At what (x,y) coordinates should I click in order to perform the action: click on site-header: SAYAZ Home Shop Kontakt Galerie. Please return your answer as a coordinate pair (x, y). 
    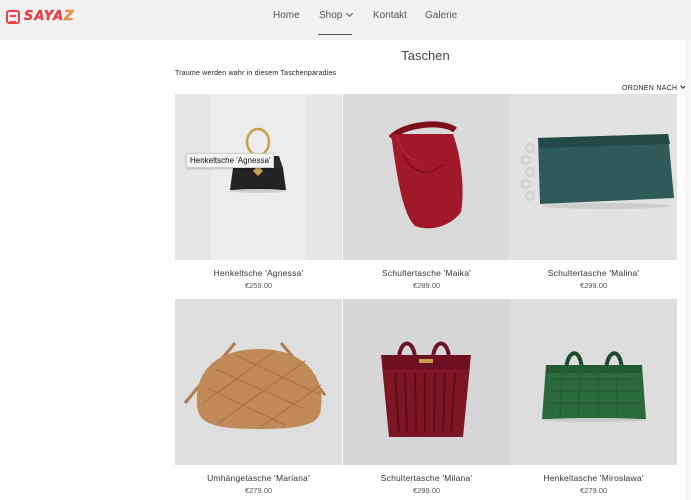
    Looking at the image, I should click on (345, 20).